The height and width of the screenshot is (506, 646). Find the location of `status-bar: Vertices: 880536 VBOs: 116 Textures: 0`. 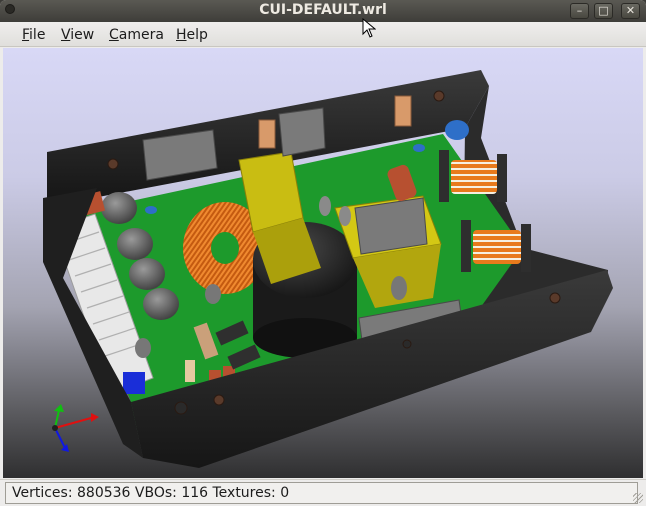

status-bar: Vertices: 880536 VBOs: 116 Textures: 0 is located at coordinates (323, 492).